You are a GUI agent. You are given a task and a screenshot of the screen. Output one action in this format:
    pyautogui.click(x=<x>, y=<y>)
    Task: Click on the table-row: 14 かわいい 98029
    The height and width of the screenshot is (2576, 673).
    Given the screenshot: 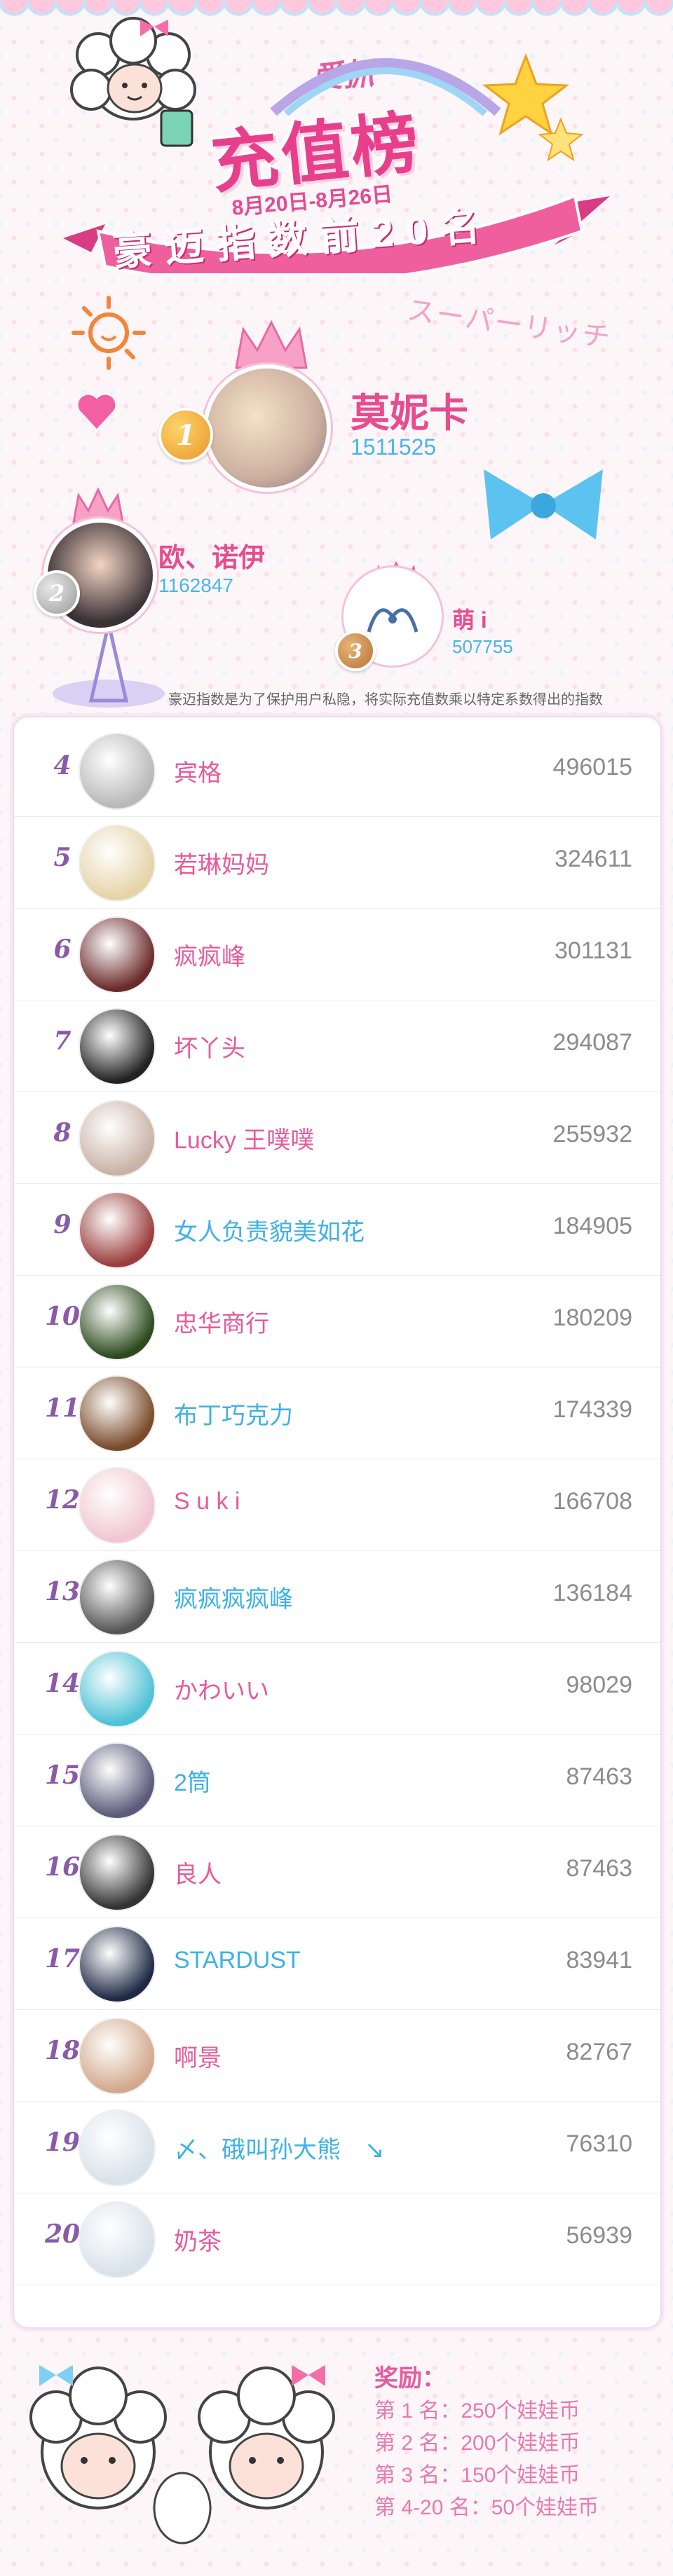 What is the action you would take?
    pyautogui.click(x=337, y=1688)
    